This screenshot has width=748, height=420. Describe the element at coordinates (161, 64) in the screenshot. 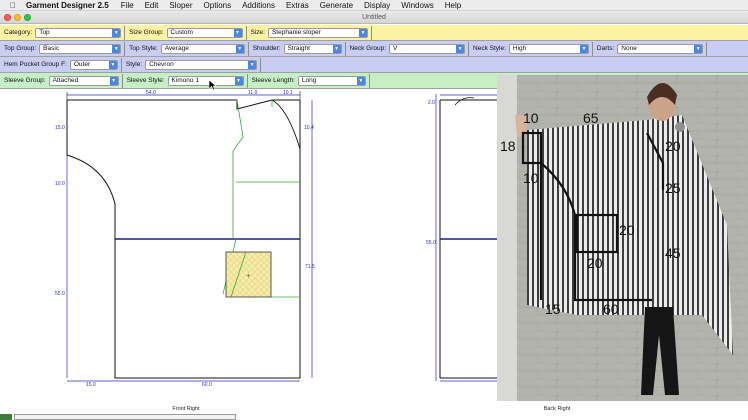

I see `style-value: Chevron` at that location.